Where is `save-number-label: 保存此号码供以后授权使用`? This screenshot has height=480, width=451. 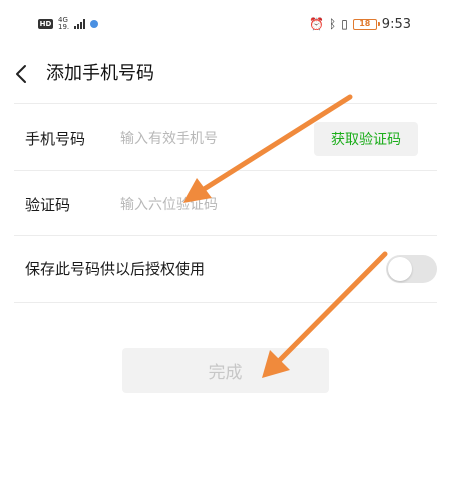 save-number-label: 保存此号码供以后授权使用 is located at coordinates (115, 269).